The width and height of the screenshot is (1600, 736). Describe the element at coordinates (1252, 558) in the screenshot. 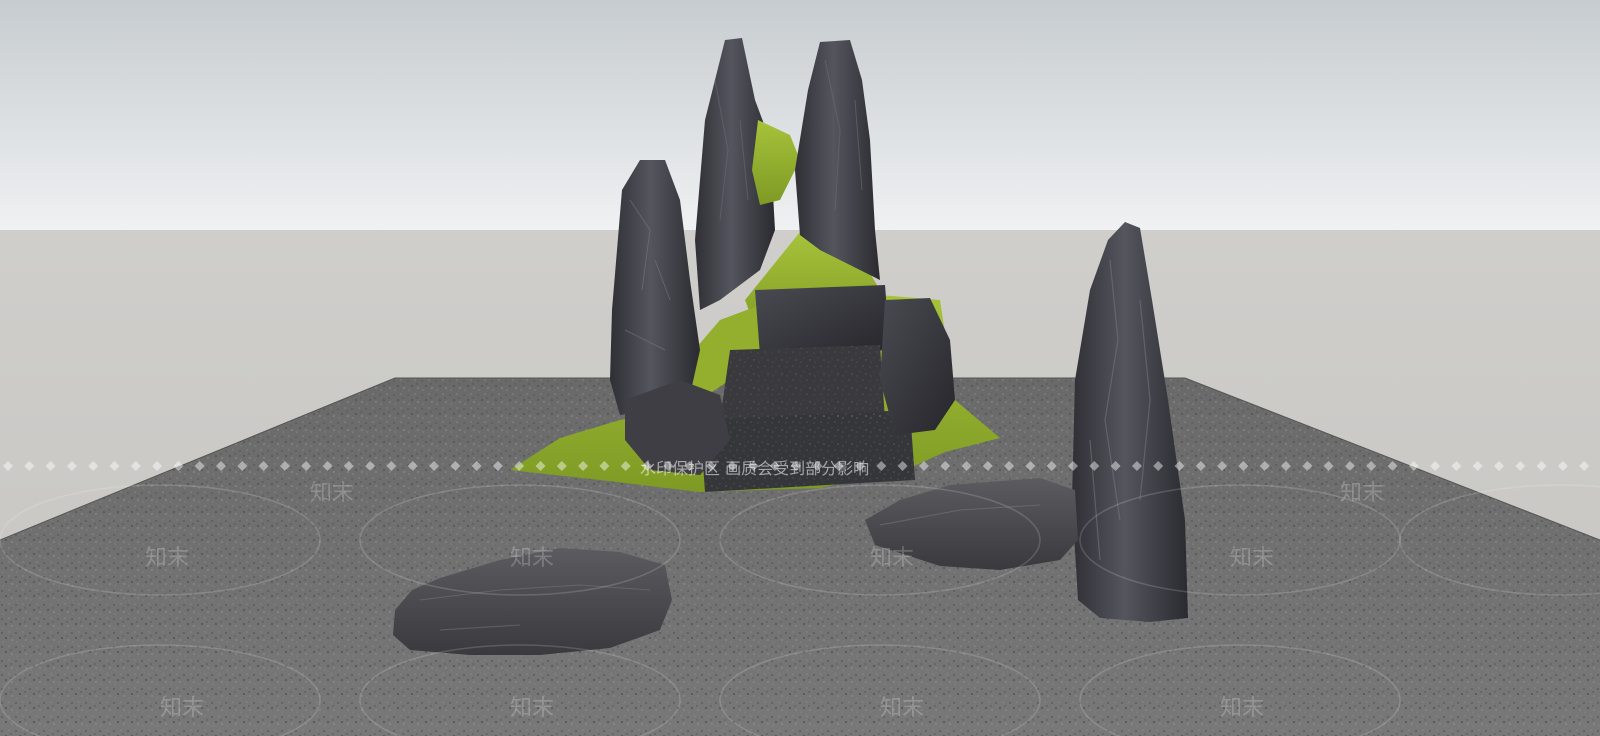

I see `watermark-brand-4: 知末` at that location.